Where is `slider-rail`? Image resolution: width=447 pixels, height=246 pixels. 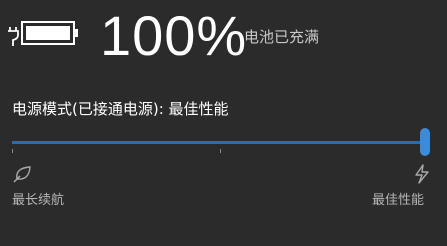
slider-rail is located at coordinates (216, 142).